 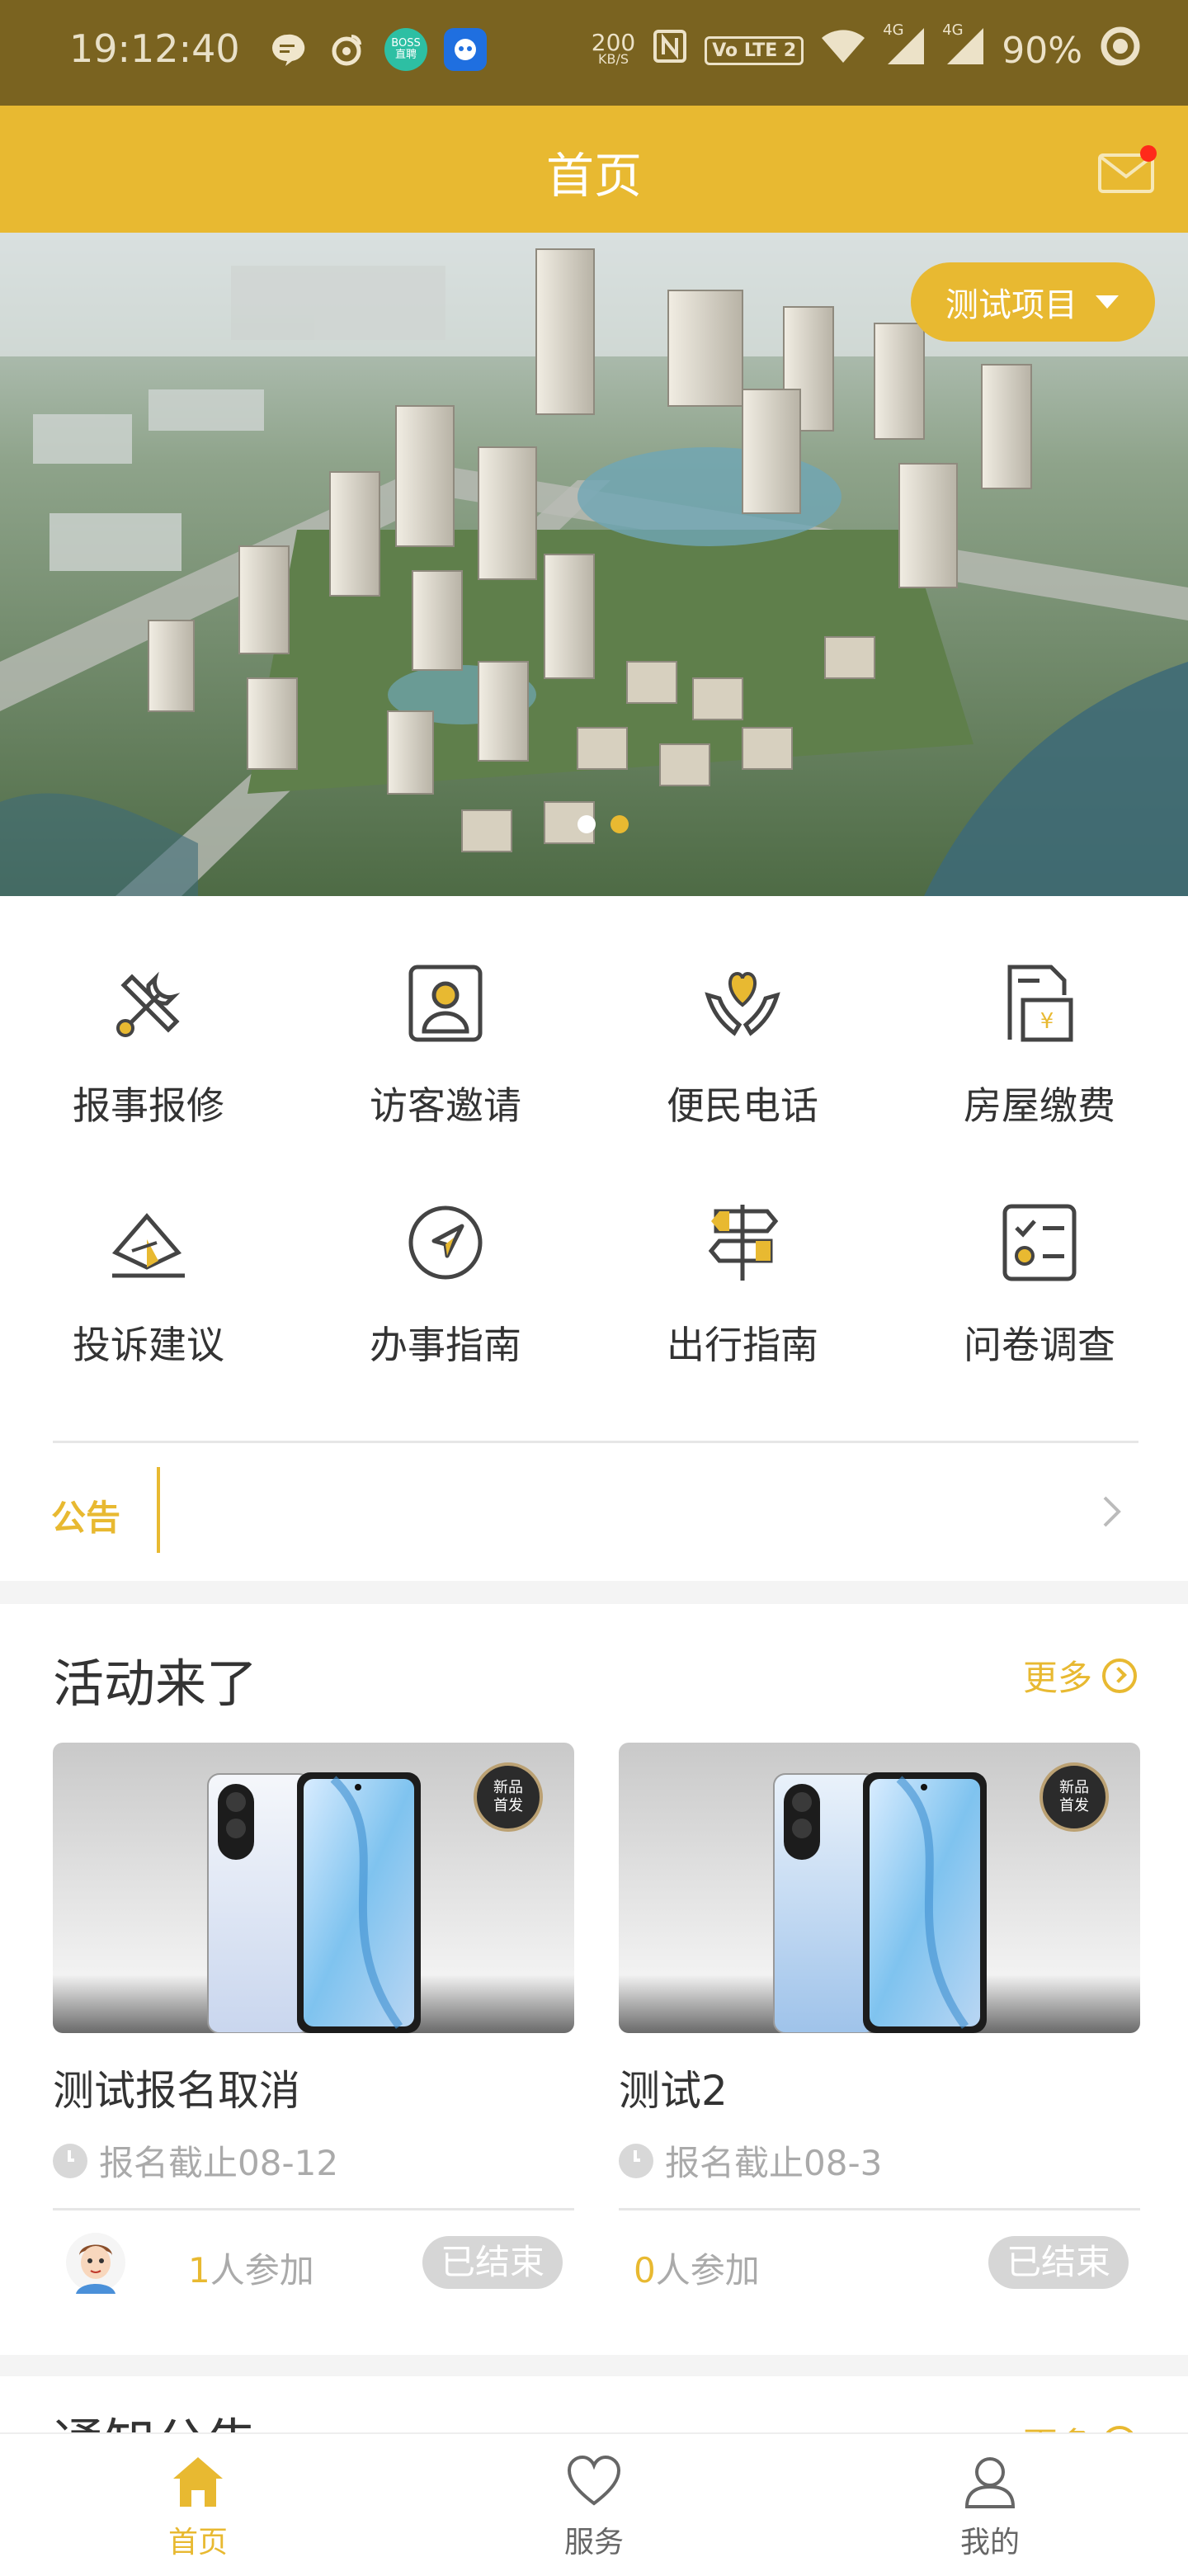 I want to click on service-item-payment: ¥ 房屋缴费, so click(x=1039, y=1016).